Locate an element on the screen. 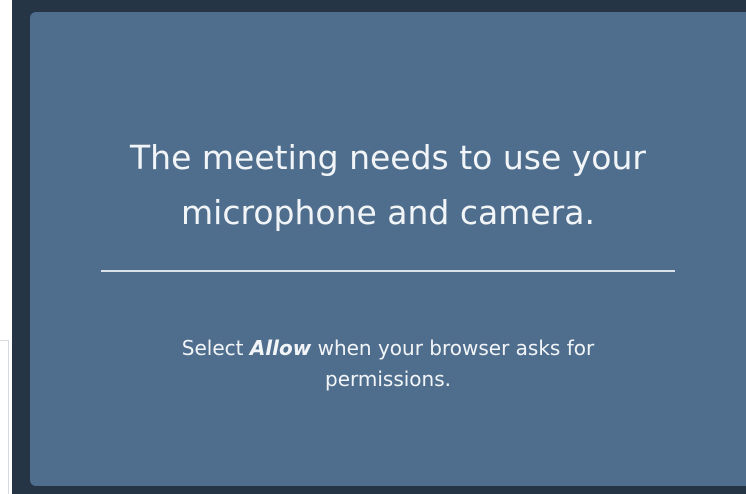  dialog-title-line-1: The meeting needs to use your is located at coordinates (388, 157).